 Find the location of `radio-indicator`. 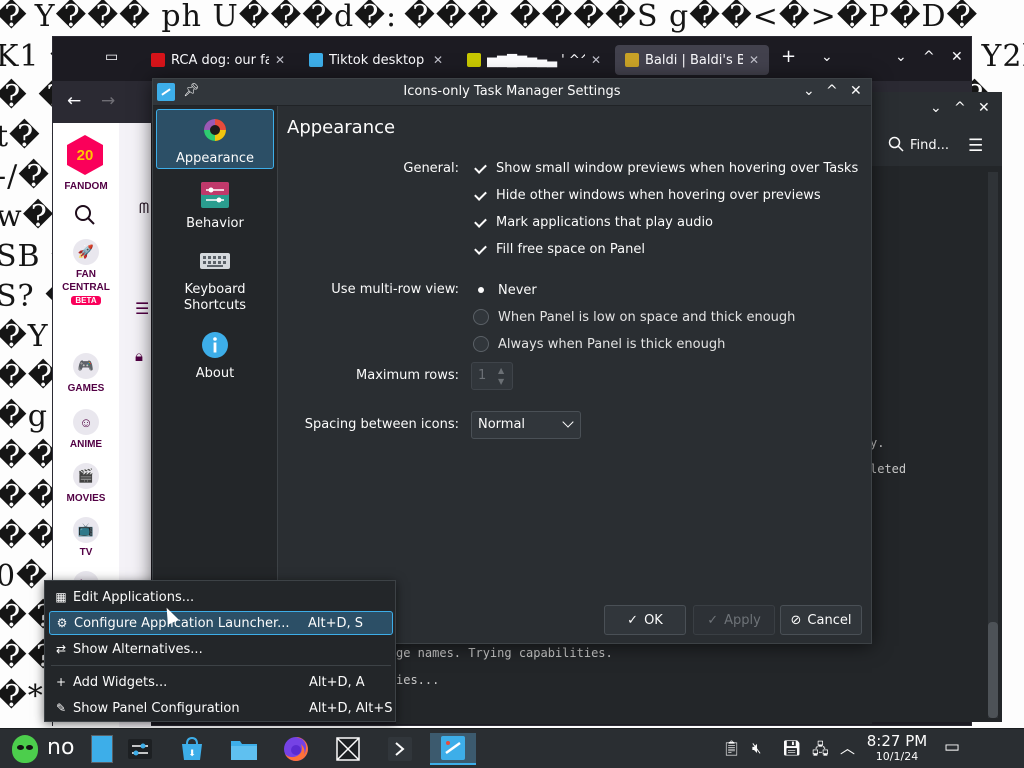

radio-indicator is located at coordinates (481, 290).